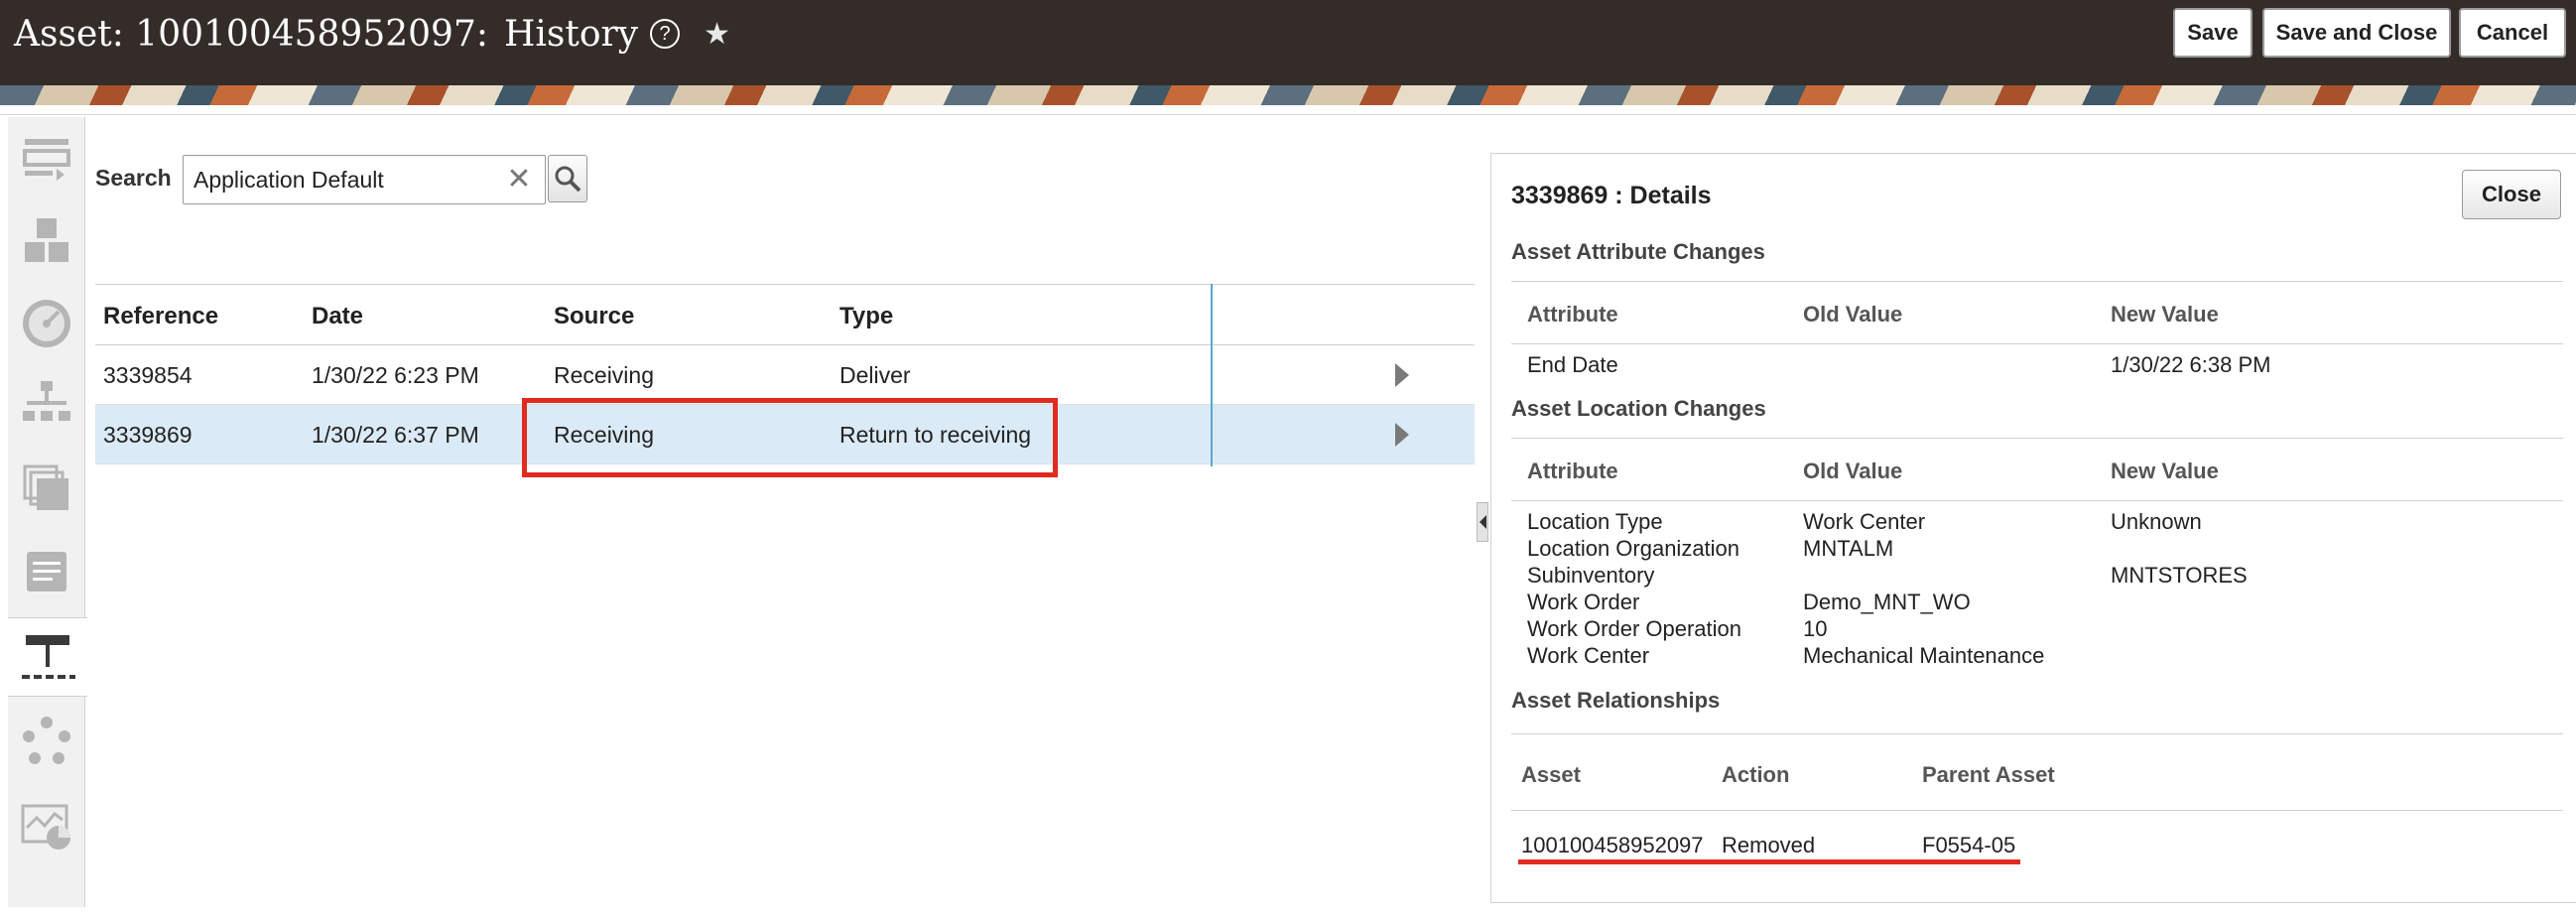  What do you see at coordinates (1816, 628) in the screenshot?
I see `location-old-value: 10` at bounding box center [1816, 628].